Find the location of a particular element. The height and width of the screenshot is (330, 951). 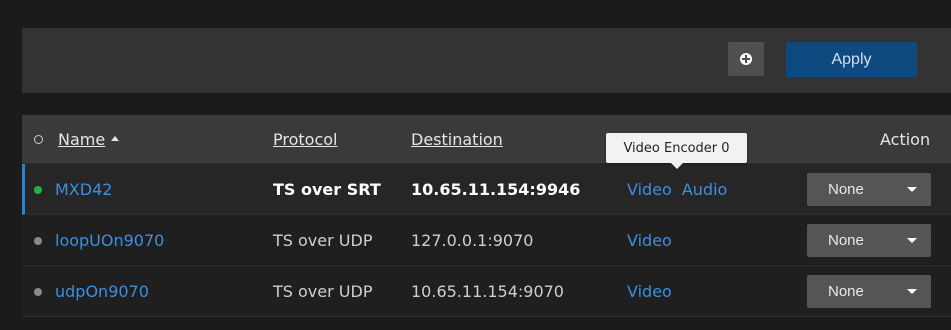

column-header-name: Name is located at coordinates (89, 139).